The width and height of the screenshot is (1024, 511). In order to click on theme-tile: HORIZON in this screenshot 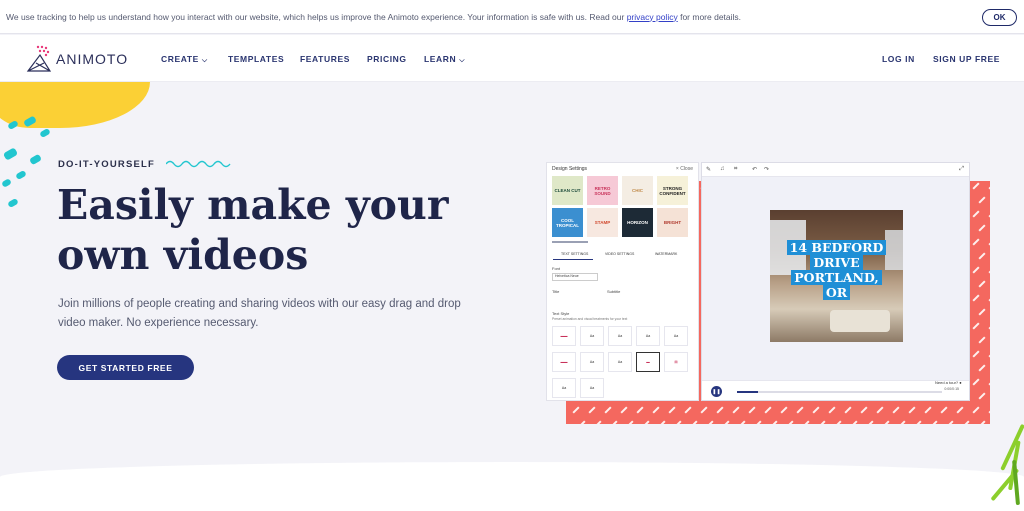, I will do `click(637, 222)`.